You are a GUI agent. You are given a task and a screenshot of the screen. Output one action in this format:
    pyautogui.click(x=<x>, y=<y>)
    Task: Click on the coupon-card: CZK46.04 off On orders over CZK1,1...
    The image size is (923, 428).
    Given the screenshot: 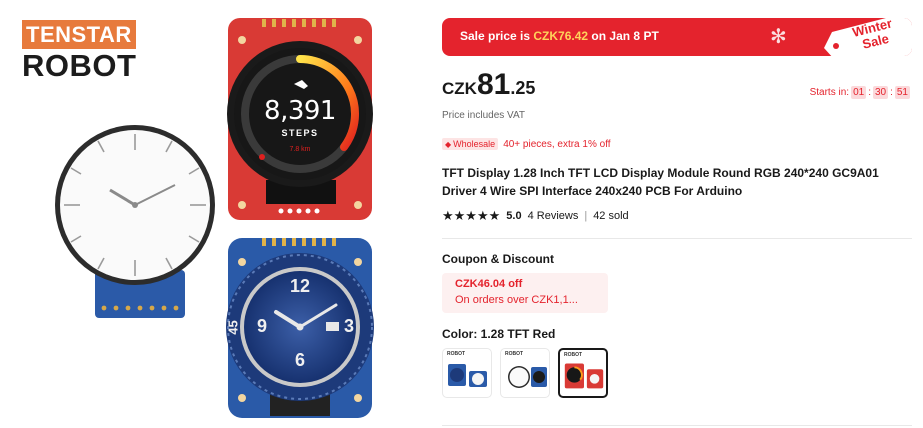 What is the action you would take?
    pyautogui.click(x=525, y=293)
    